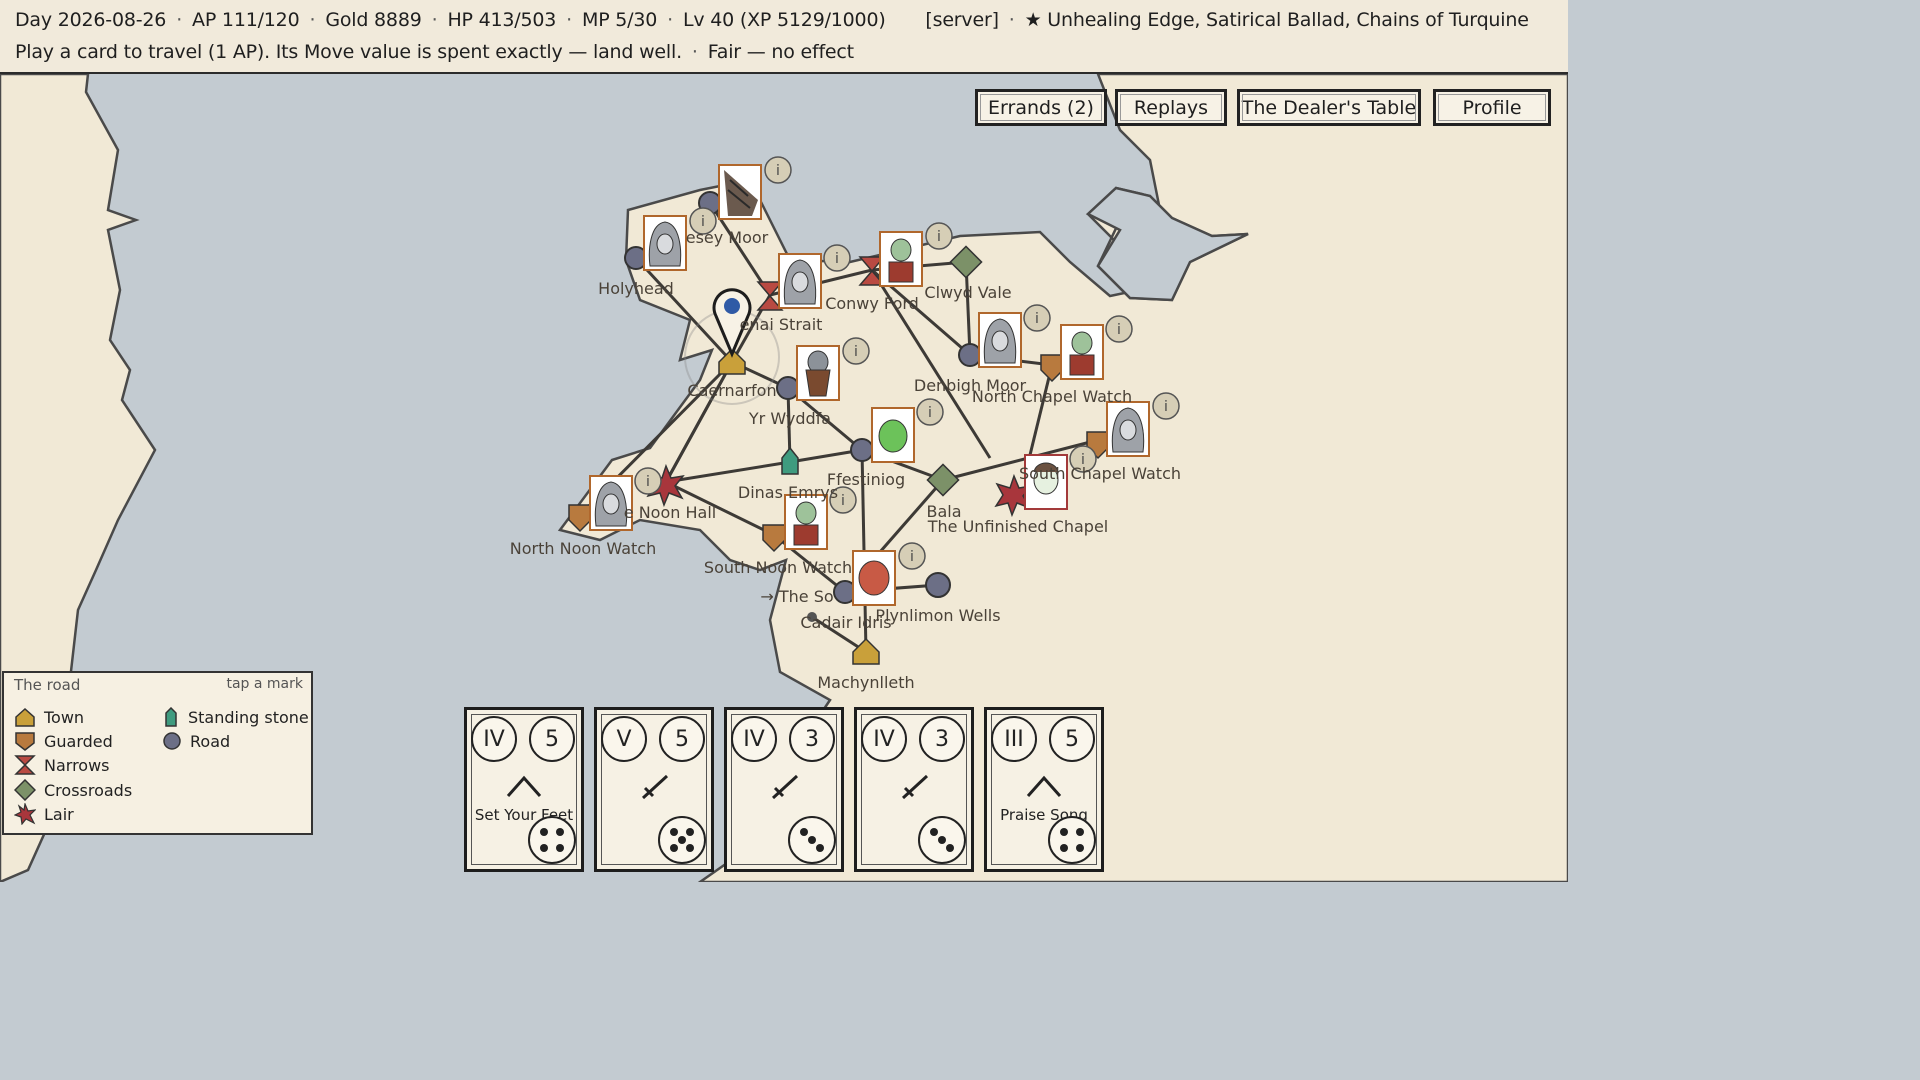 This screenshot has width=1920, height=1080. Describe the element at coordinates (44, 814) in the screenshot. I see `legend-item-lair: Lair` at that location.